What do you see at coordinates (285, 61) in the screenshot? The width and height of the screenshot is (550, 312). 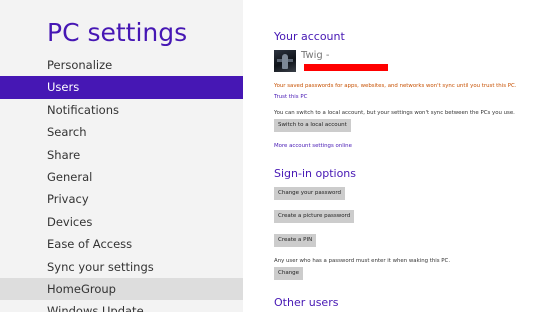 I see `avatar` at bounding box center [285, 61].